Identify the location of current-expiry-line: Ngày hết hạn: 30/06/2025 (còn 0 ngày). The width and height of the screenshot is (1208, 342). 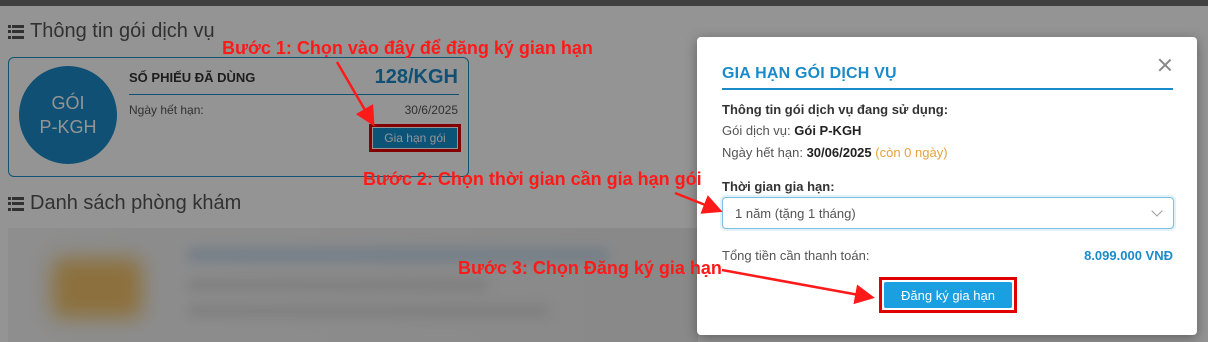
(835, 152).